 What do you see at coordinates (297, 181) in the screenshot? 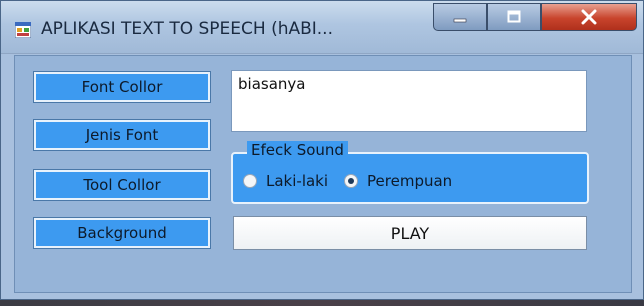
I see `male-radio-label: Laki-laki` at bounding box center [297, 181].